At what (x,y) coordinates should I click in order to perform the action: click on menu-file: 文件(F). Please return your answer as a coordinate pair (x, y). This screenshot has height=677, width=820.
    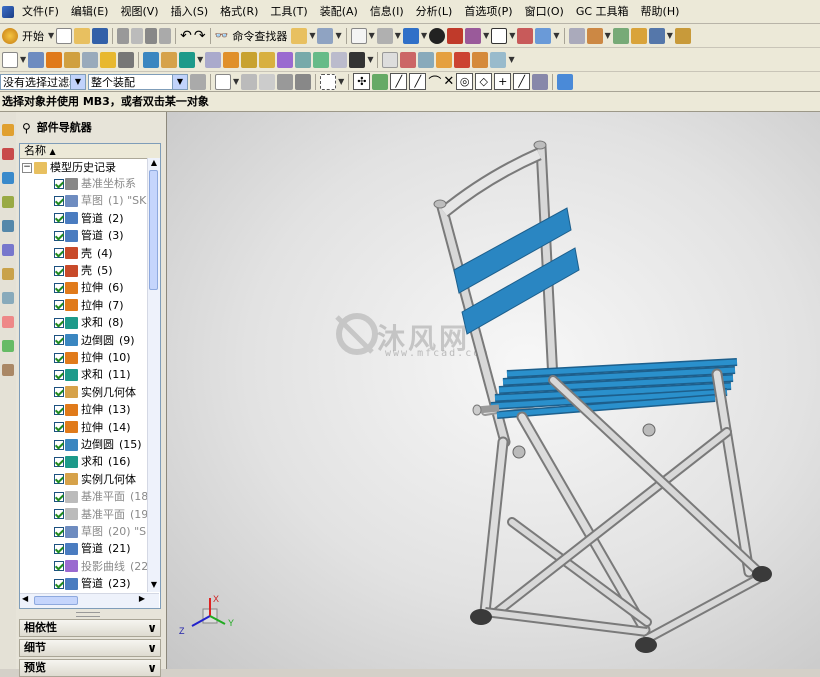
    Looking at the image, I should click on (40, 12).